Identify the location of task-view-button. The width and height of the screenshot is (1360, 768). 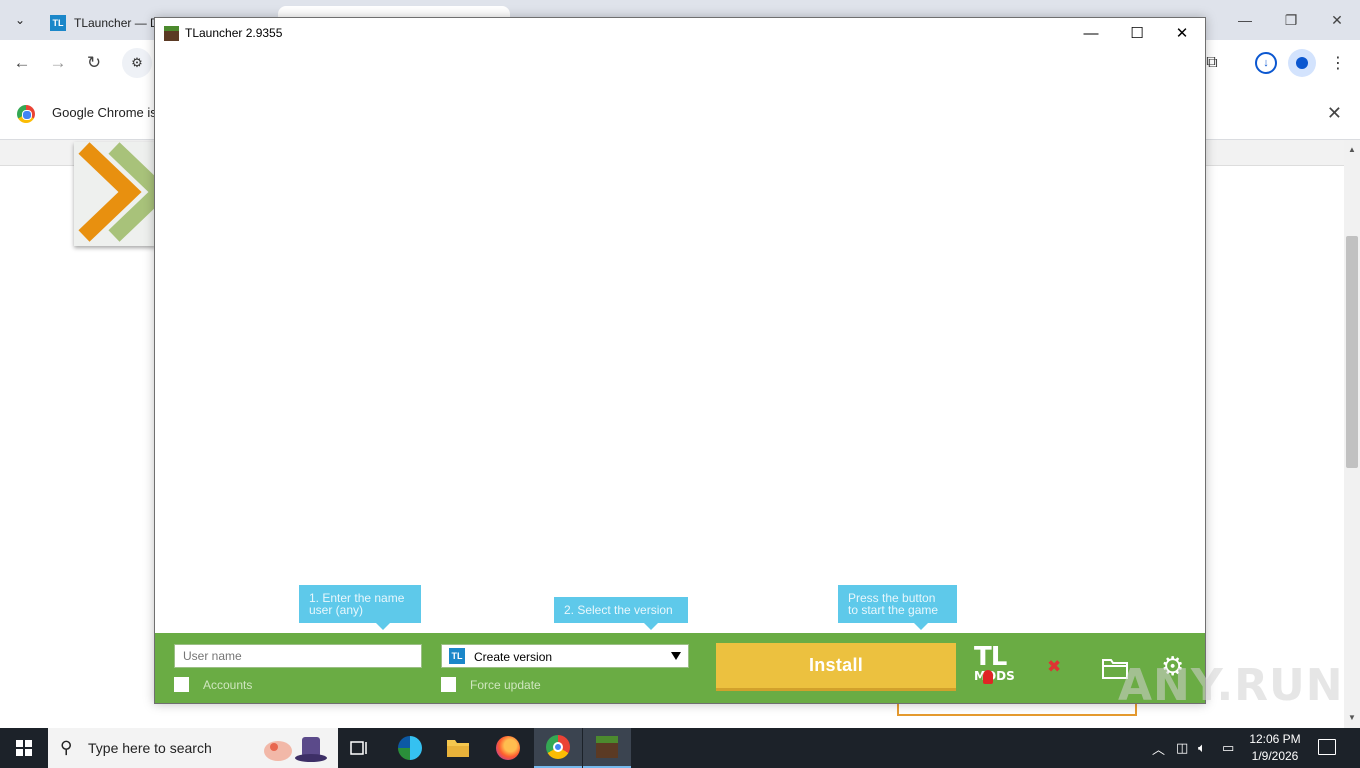
(360, 748).